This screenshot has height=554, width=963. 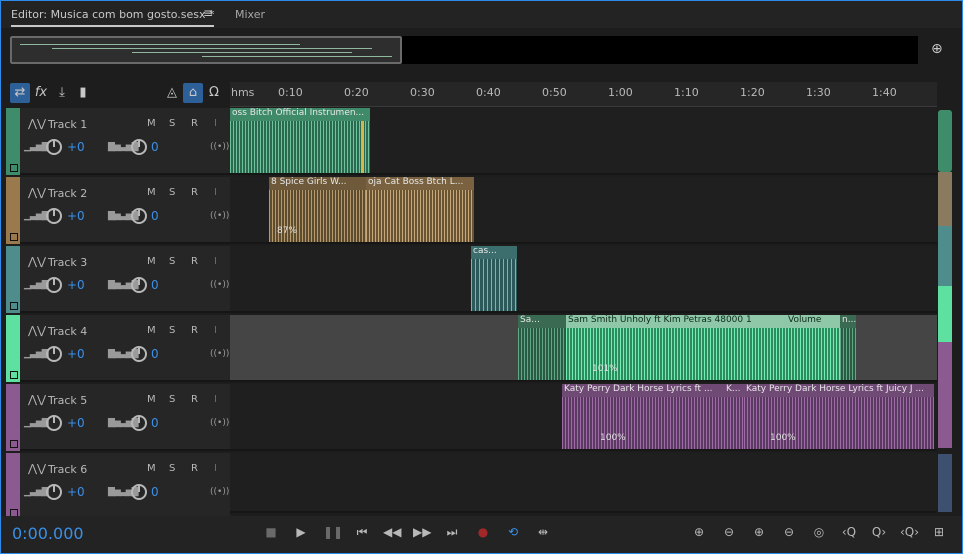 What do you see at coordinates (422, 532) in the screenshot?
I see `fast-forward-icon: ▶▶` at bounding box center [422, 532].